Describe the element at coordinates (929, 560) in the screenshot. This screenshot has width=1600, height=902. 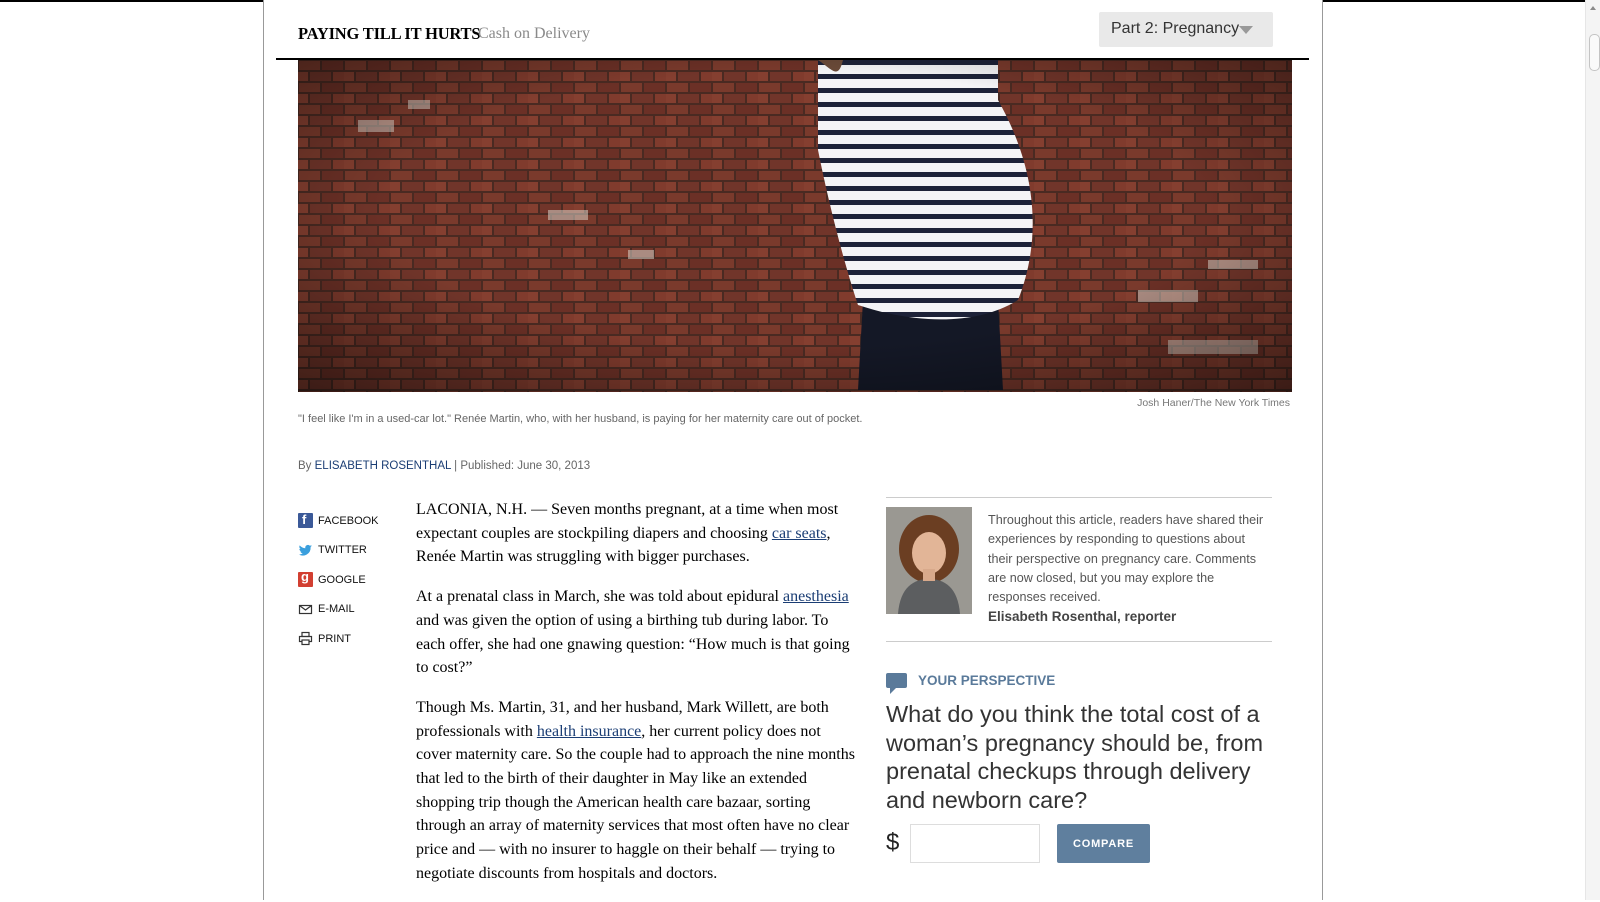
I see `reporter-avatar` at that location.